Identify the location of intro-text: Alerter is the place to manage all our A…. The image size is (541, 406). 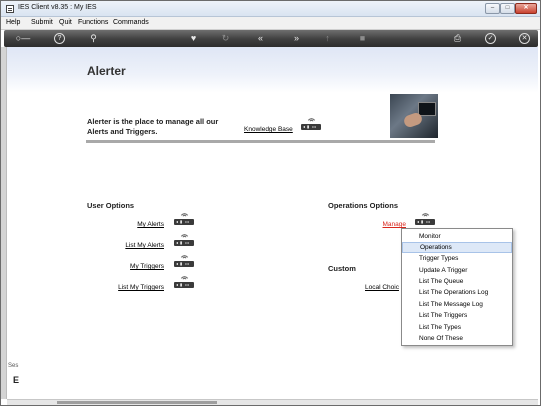
(153, 126).